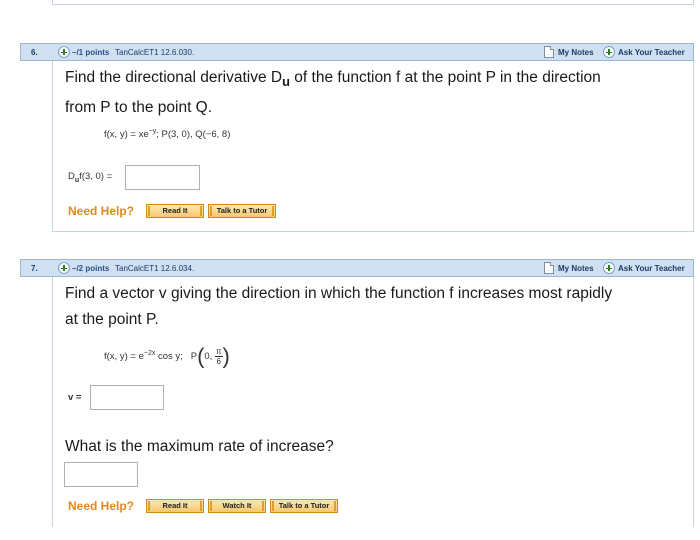  What do you see at coordinates (34, 52) in the screenshot?
I see `question-number: 6.` at bounding box center [34, 52].